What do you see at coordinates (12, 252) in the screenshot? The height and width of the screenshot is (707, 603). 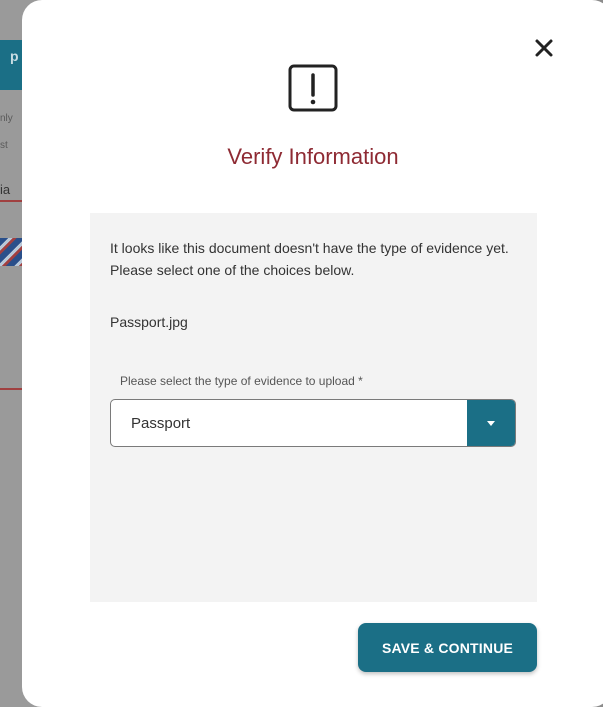 I see `background-stripe` at bounding box center [12, 252].